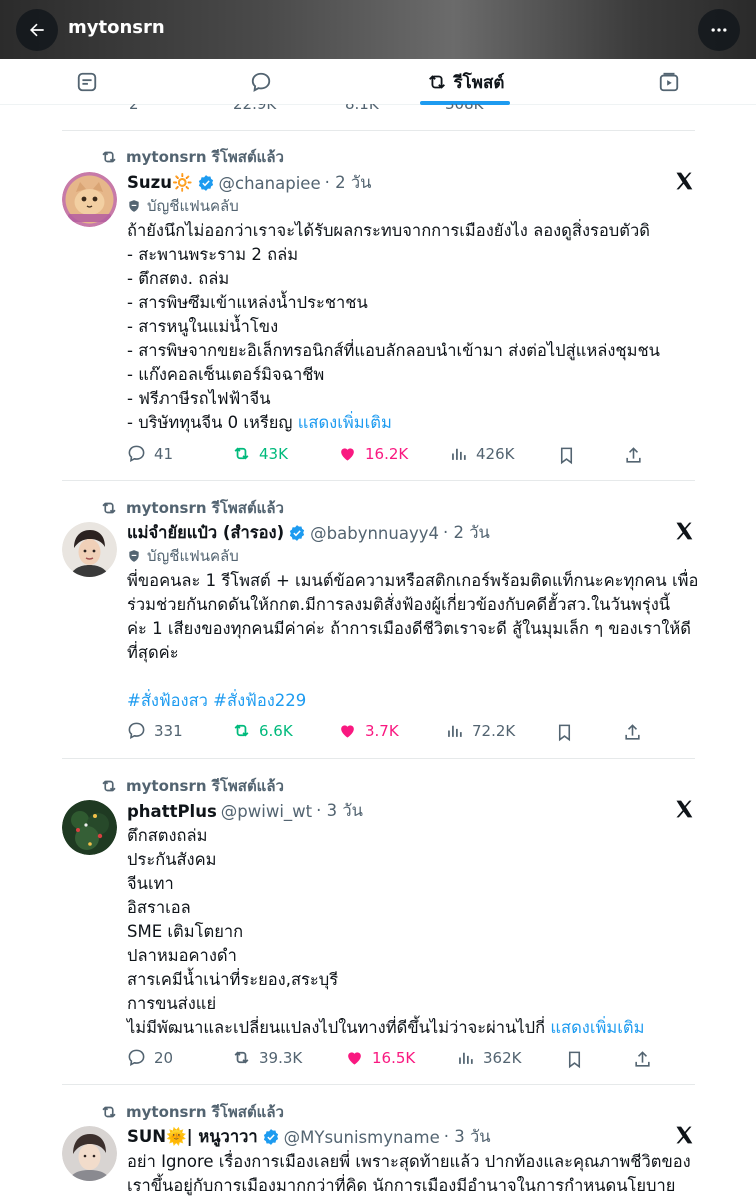 Image resolution: width=756 pixels, height=1200 pixels. Describe the element at coordinates (348, 182) in the screenshot. I see `post-time: · 2 วัน` at that location.